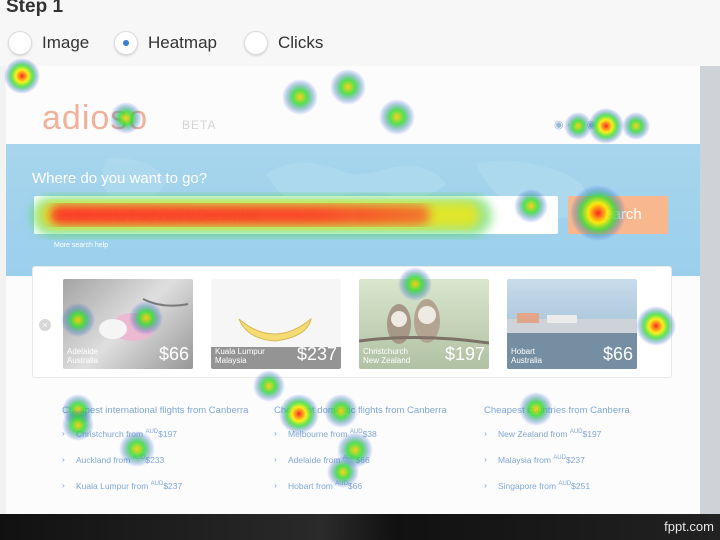 The image size is (720, 540). Describe the element at coordinates (360, 33) in the screenshot. I see `toolbar: Step 1 Image Heatmap Clicks` at that location.